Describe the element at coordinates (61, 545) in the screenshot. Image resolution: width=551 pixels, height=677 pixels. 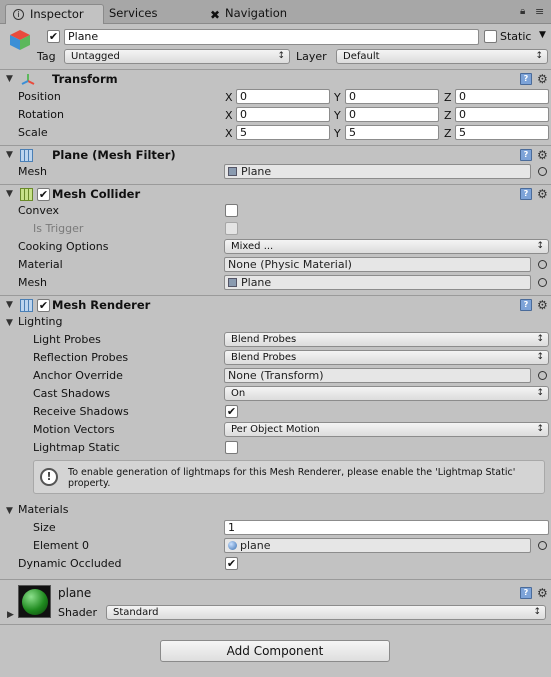
I see `element0-label: Element 0` at that location.